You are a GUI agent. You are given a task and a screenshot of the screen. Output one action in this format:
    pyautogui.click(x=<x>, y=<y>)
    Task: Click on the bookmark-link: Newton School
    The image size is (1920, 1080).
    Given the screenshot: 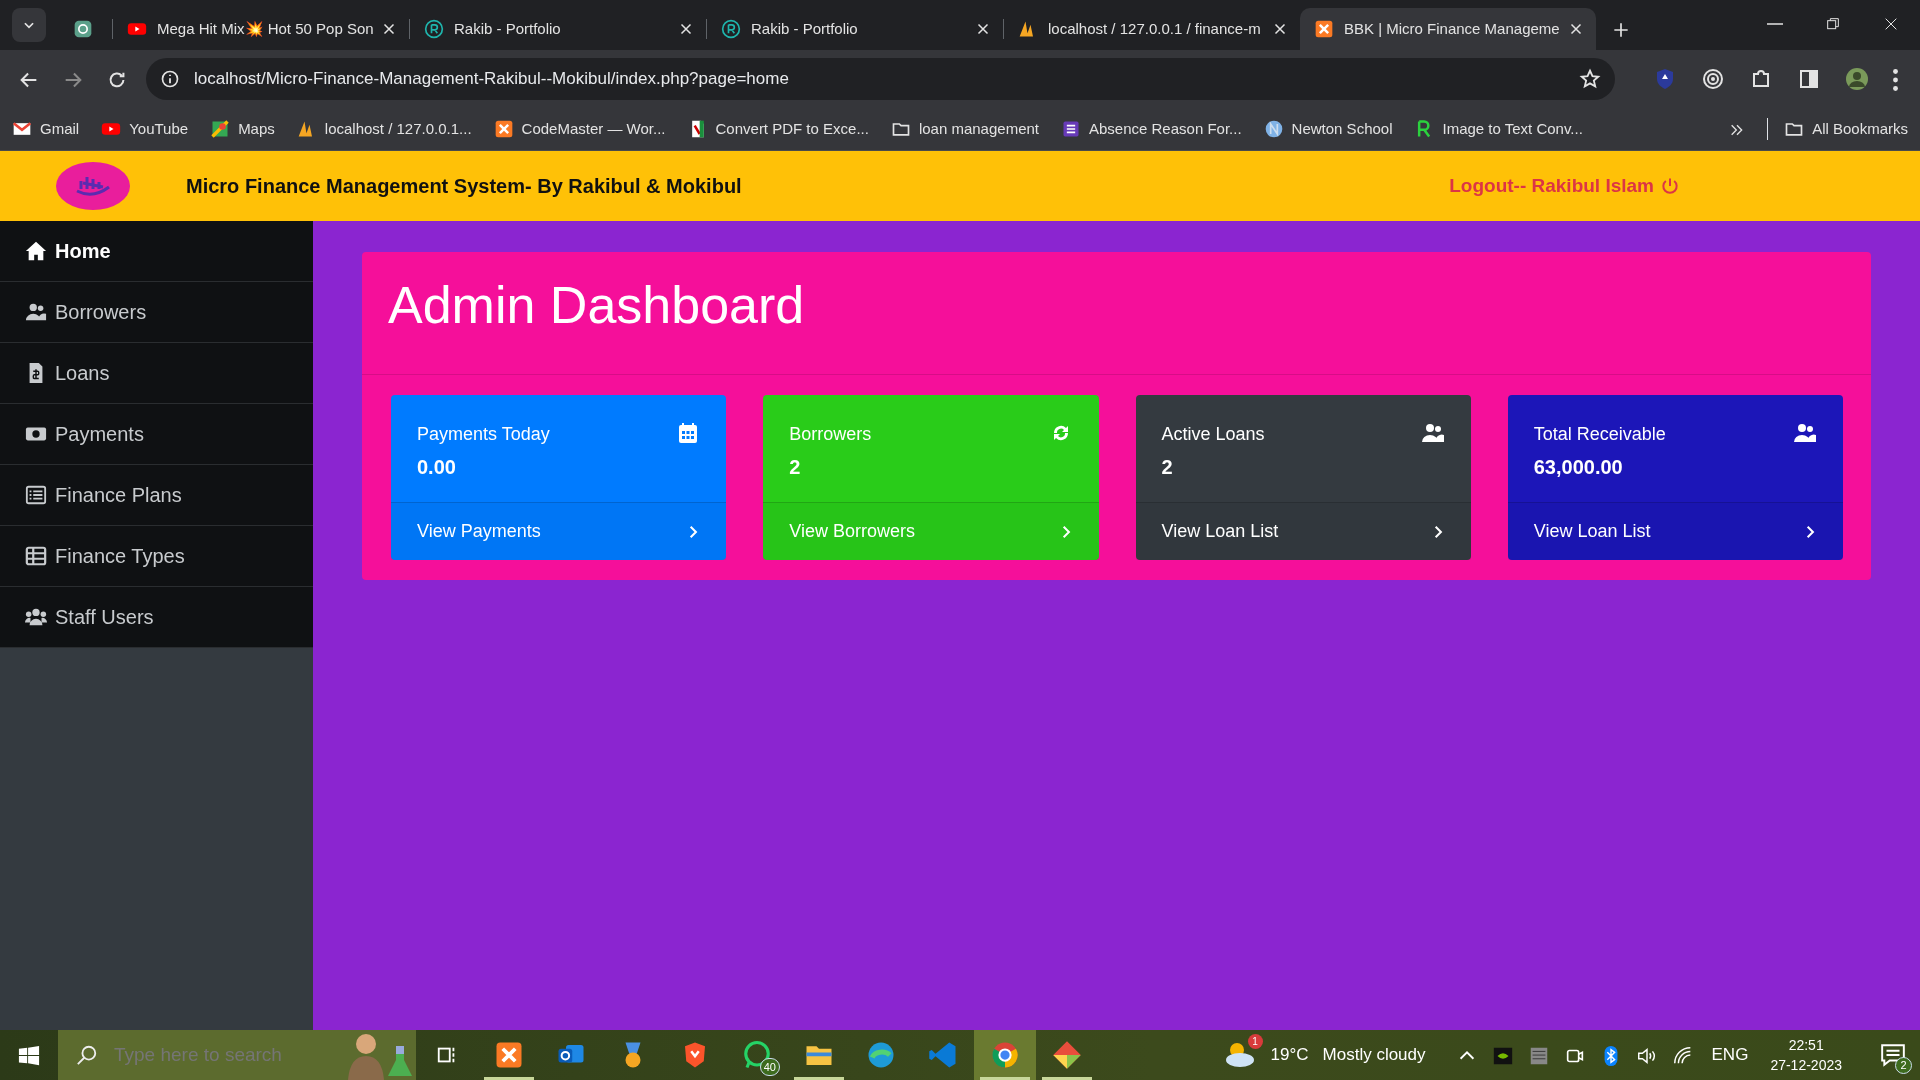 What is the action you would take?
    pyautogui.click(x=1328, y=129)
    